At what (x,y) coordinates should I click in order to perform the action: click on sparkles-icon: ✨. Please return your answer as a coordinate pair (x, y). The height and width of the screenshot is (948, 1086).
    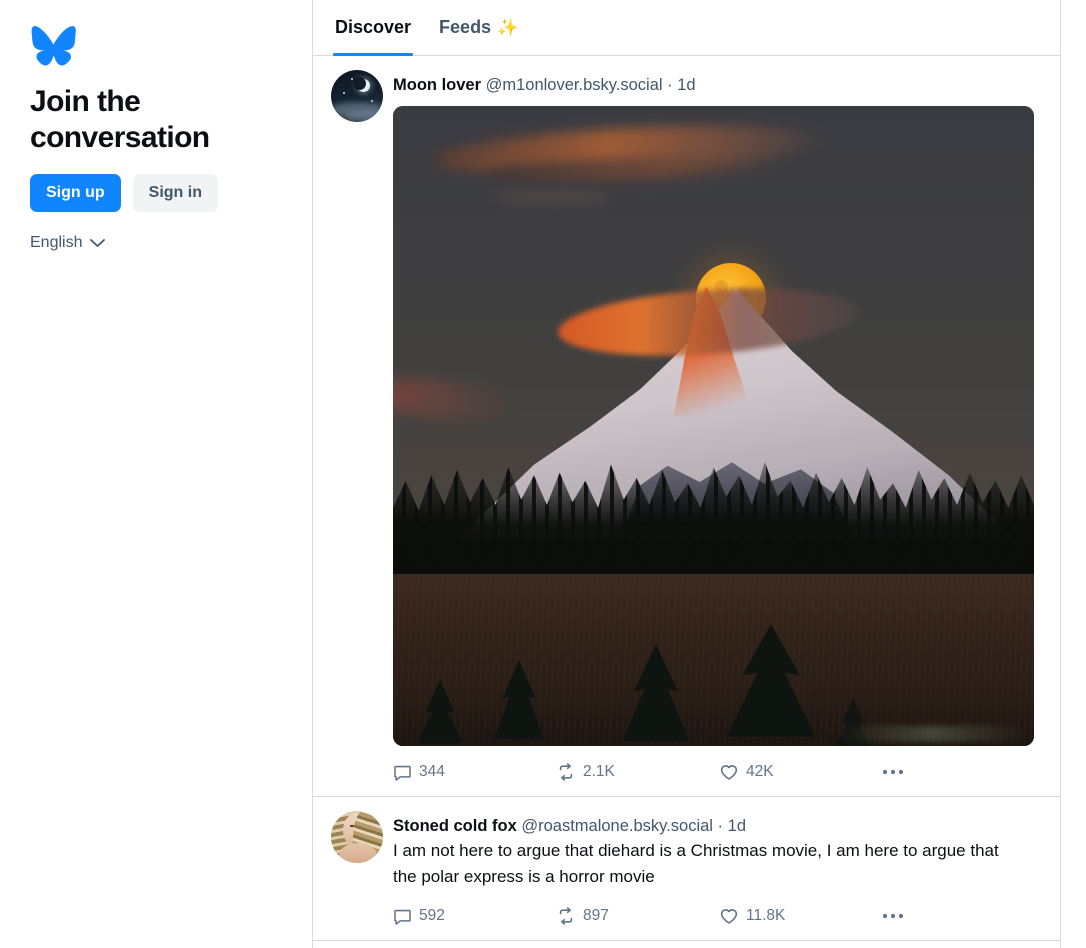
    Looking at the image, I should click on (508, 27).